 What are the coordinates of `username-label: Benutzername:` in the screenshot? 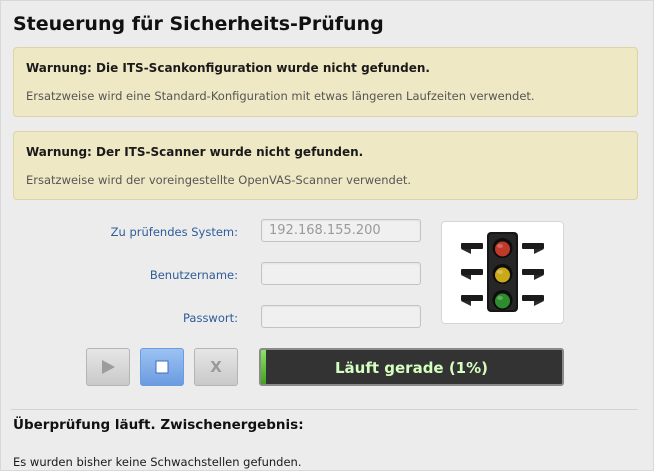 It's located at (193, 275).